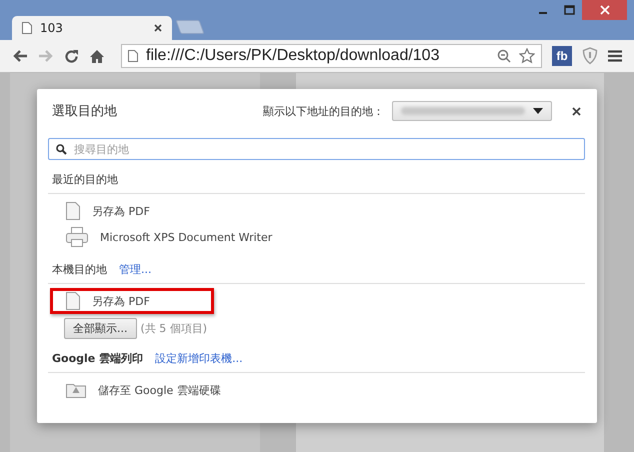 This screenshot has height=452, width=634. Describe the element at coordinates (97, 56) in the screenshot. I see `home-icon` at that location.